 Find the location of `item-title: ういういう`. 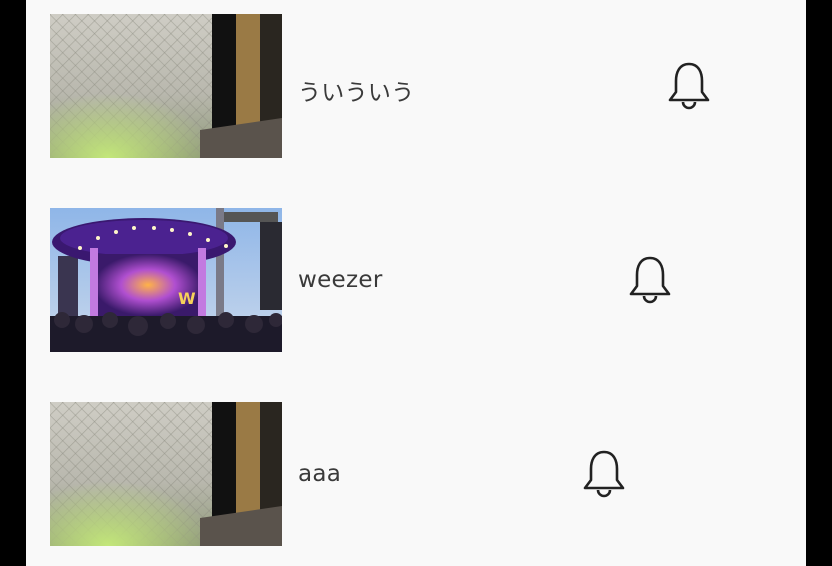

item-title: ういういう is located at coordinates (356, 93).